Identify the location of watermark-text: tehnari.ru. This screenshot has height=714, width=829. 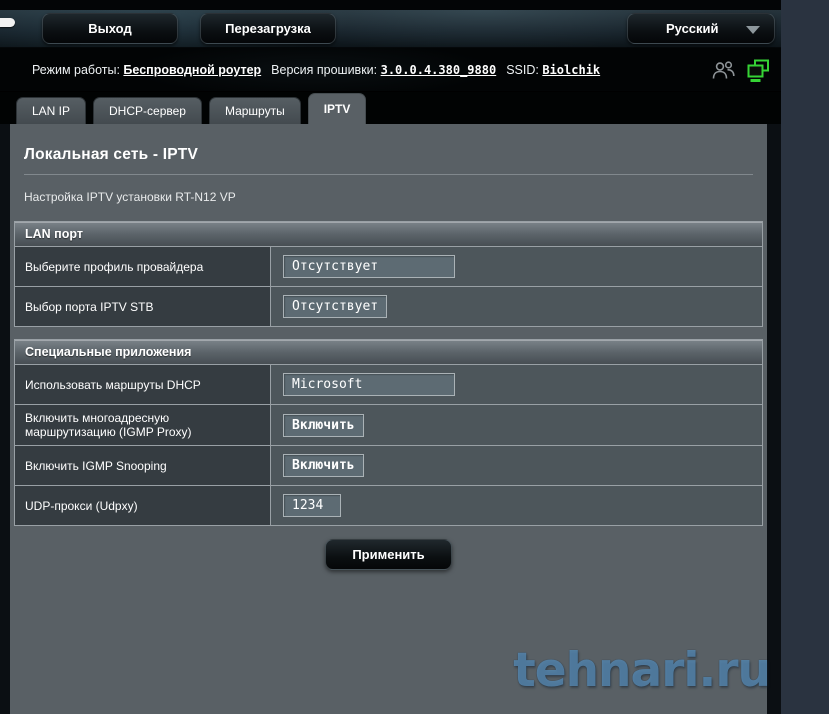
(642, 670).